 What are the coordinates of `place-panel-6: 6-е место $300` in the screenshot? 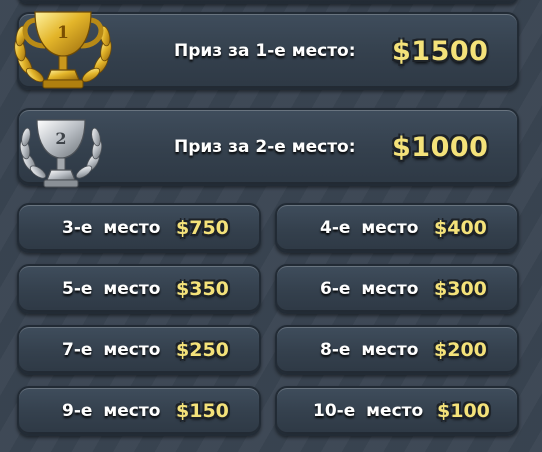 It's located at (397, 289).